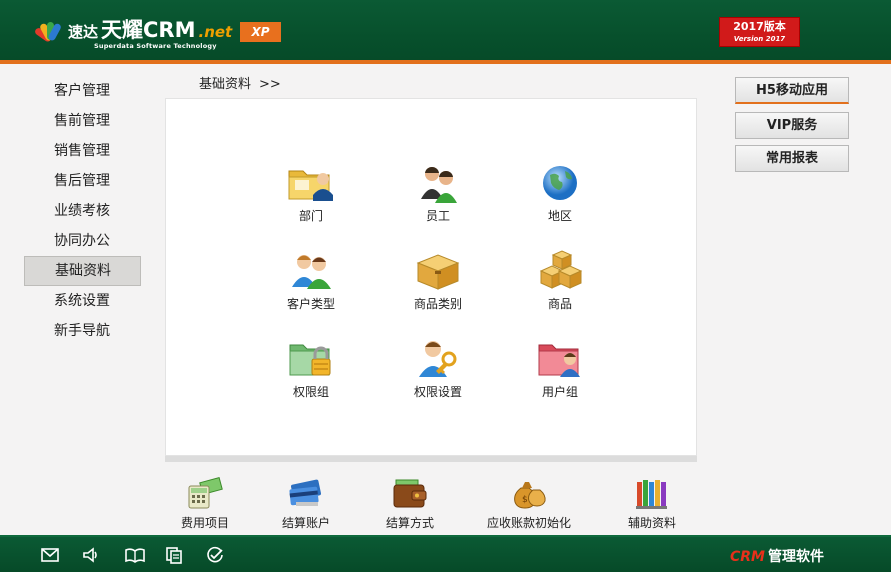 This screenshot has height=572, width=891. I want to click on edition-badge: XP, so click(260, 32).